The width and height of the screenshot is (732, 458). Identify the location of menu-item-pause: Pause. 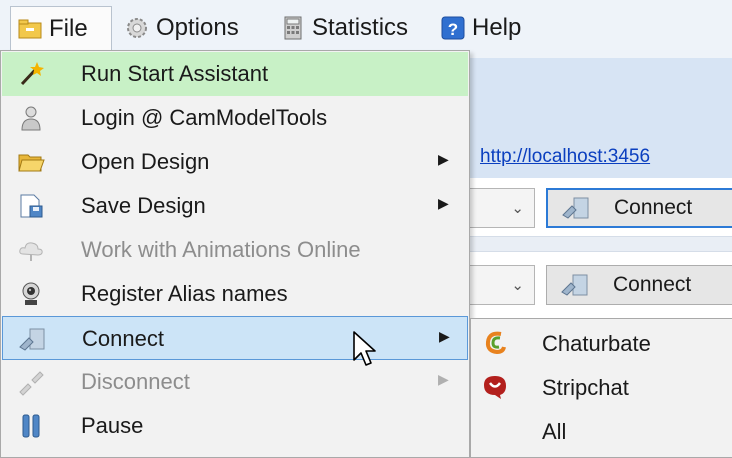
(235, 426).